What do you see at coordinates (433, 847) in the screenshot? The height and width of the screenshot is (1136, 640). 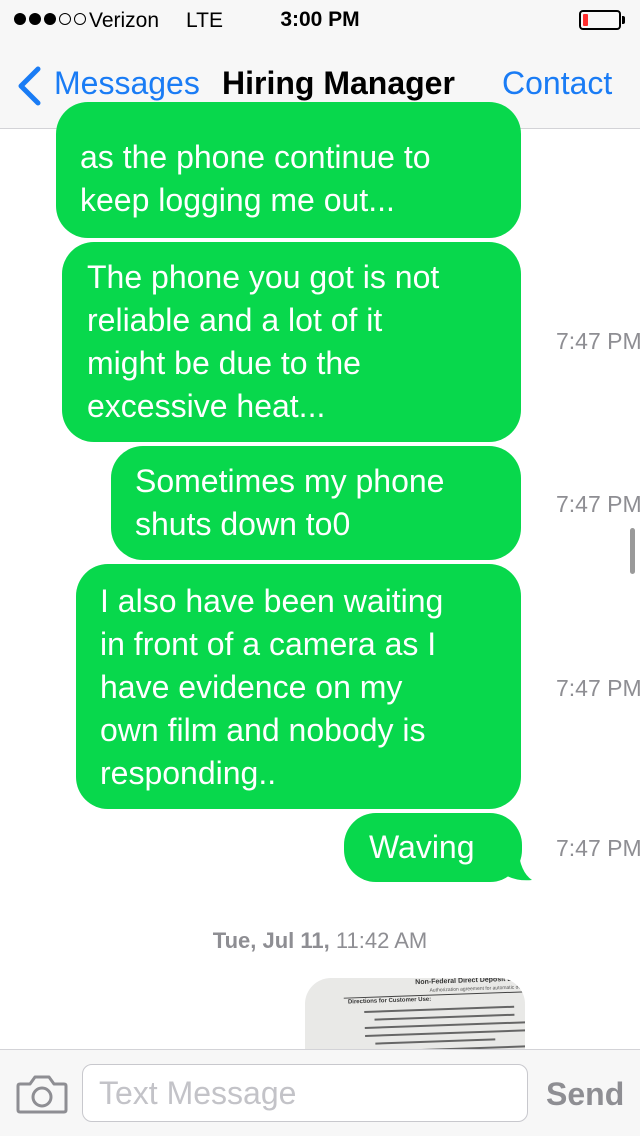 I see `message-bubble: Waving` at bounding box center [433, 847].